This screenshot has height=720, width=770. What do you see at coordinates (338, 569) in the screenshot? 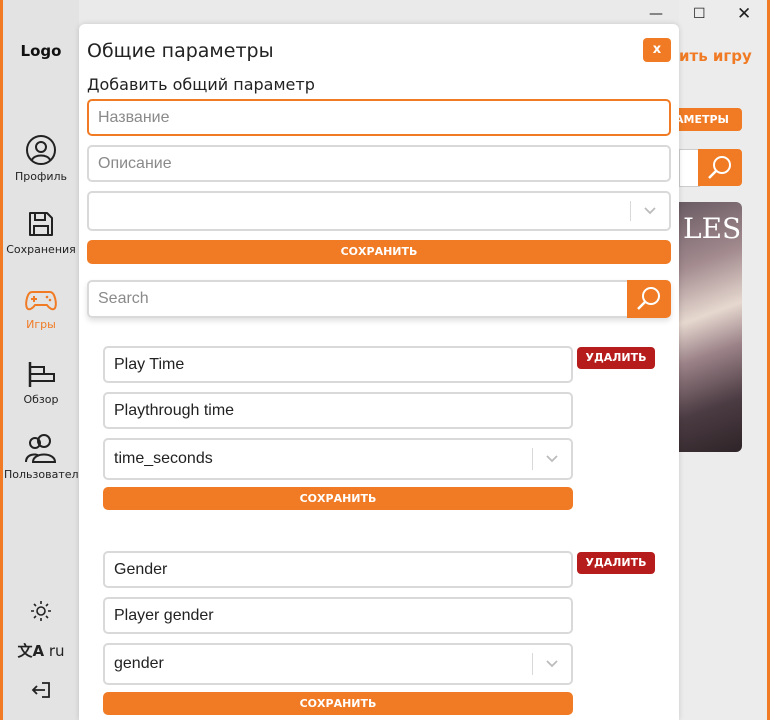
I see `param-name-input: Gender` at bounding box center [338, 569].